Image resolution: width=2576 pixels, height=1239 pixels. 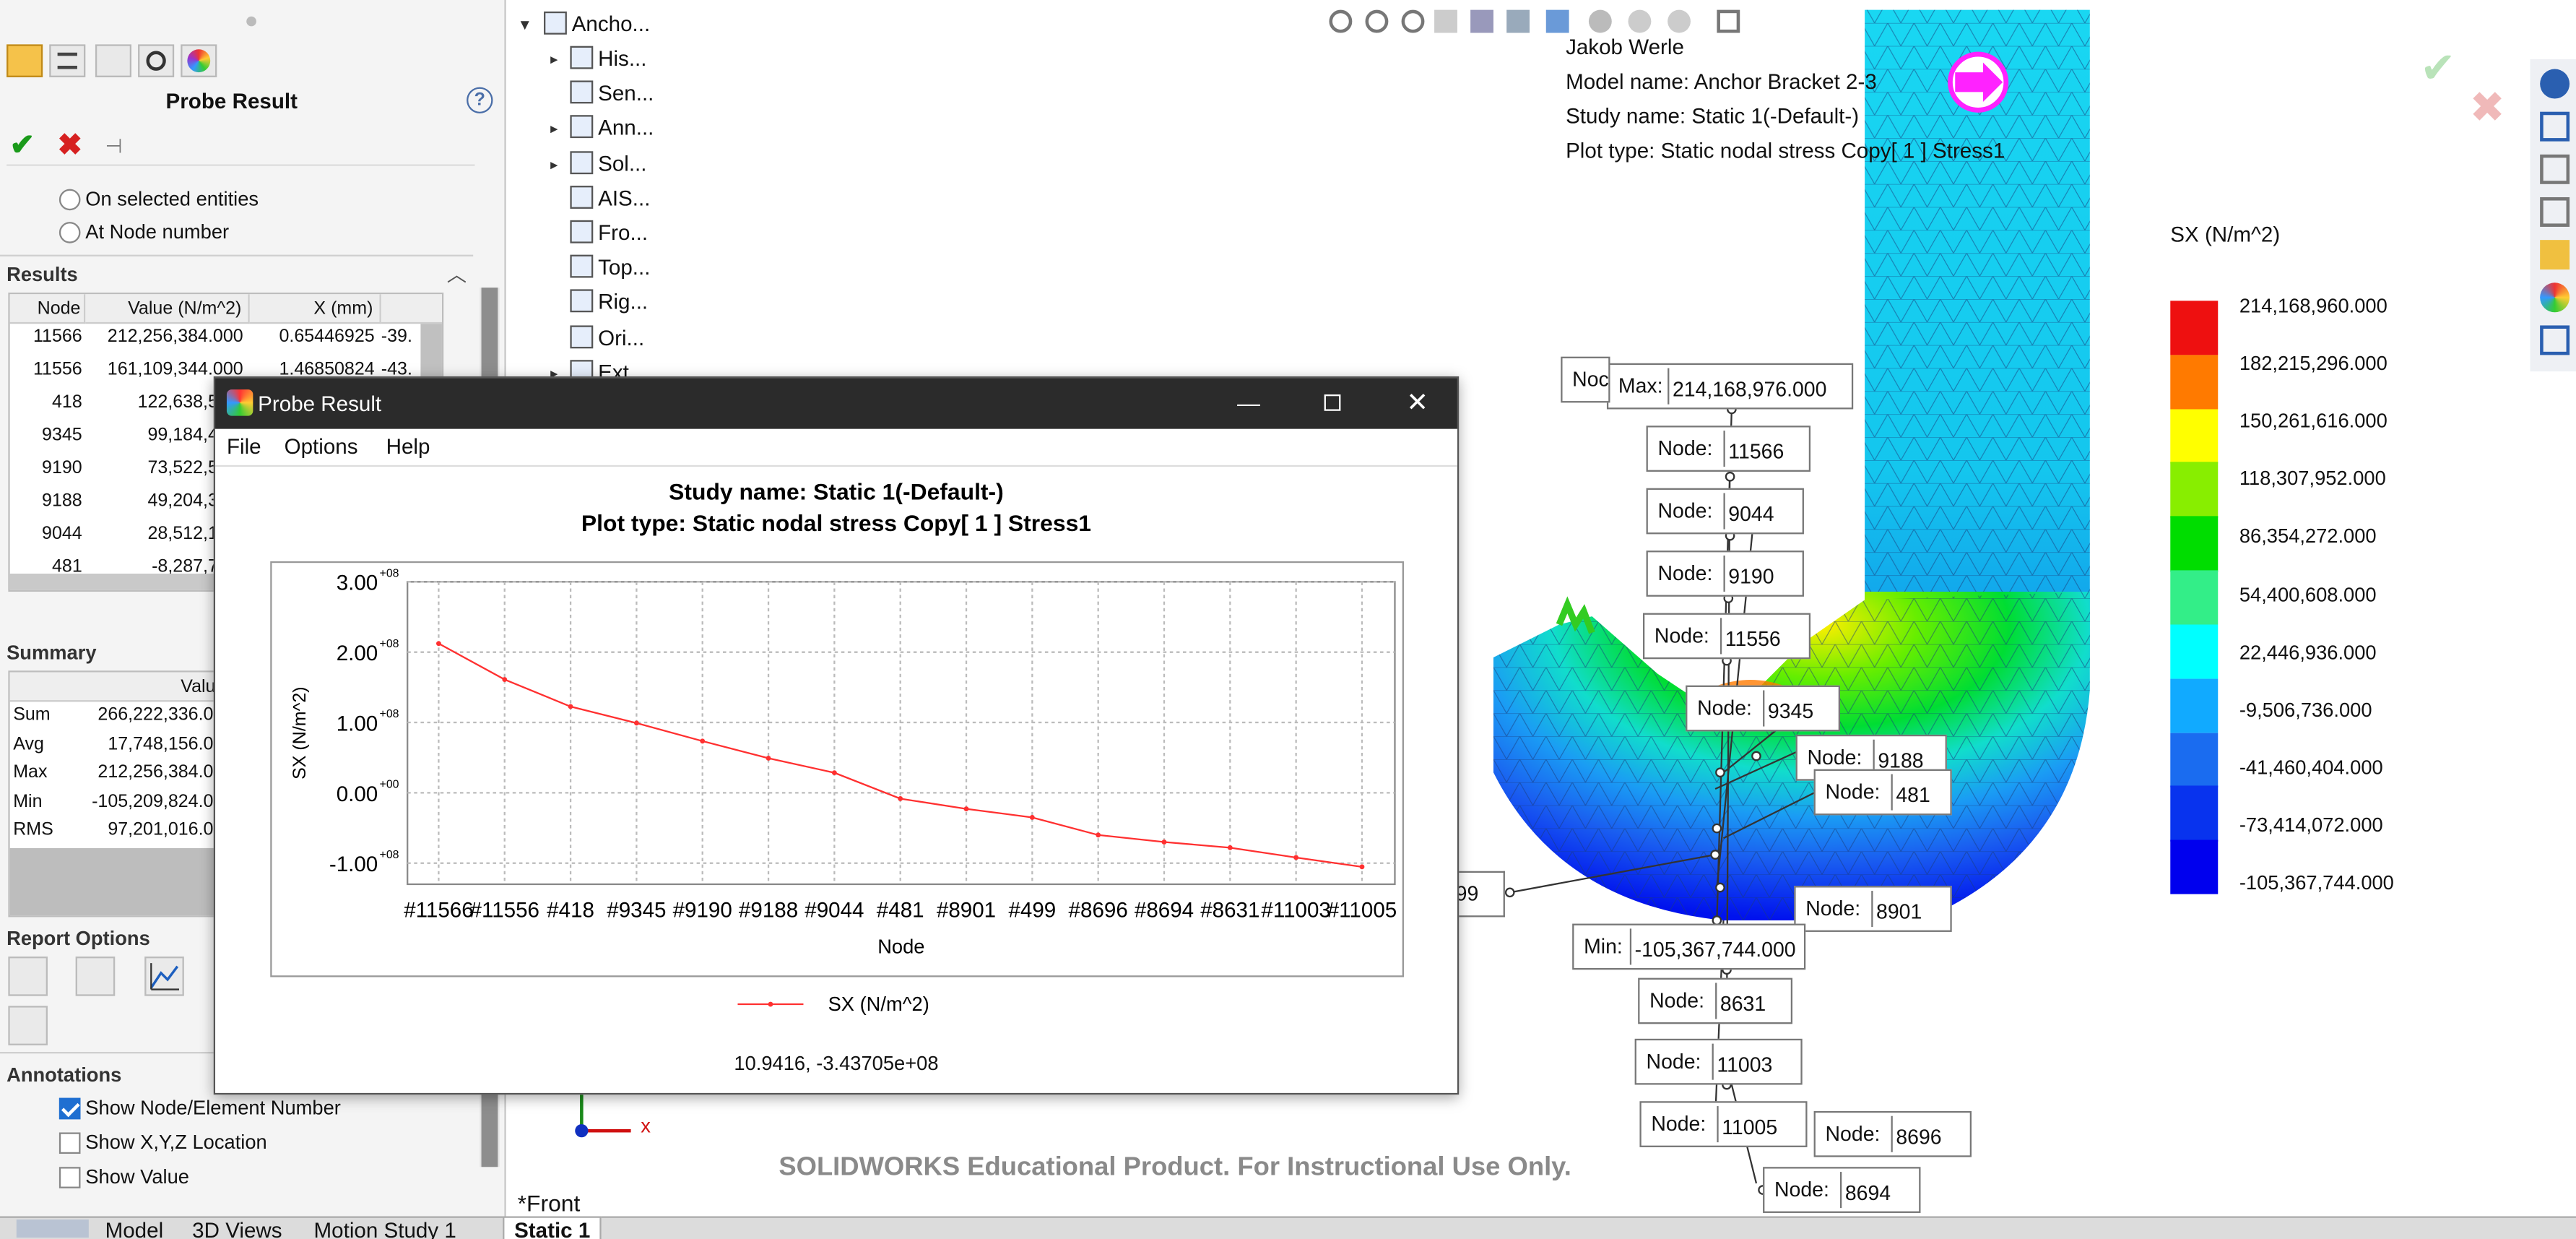 I want to click on probe-callout: Node: 8631, so click(x=1715, y=1000).